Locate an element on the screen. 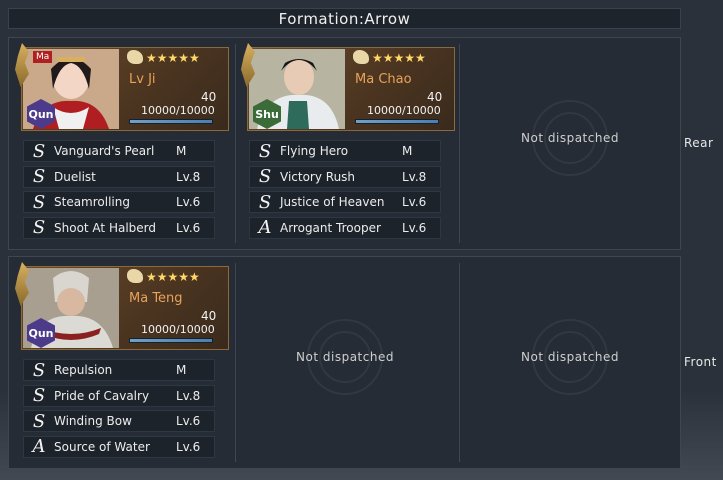  ma-badge: Ma is located at coordinates (43, 57).